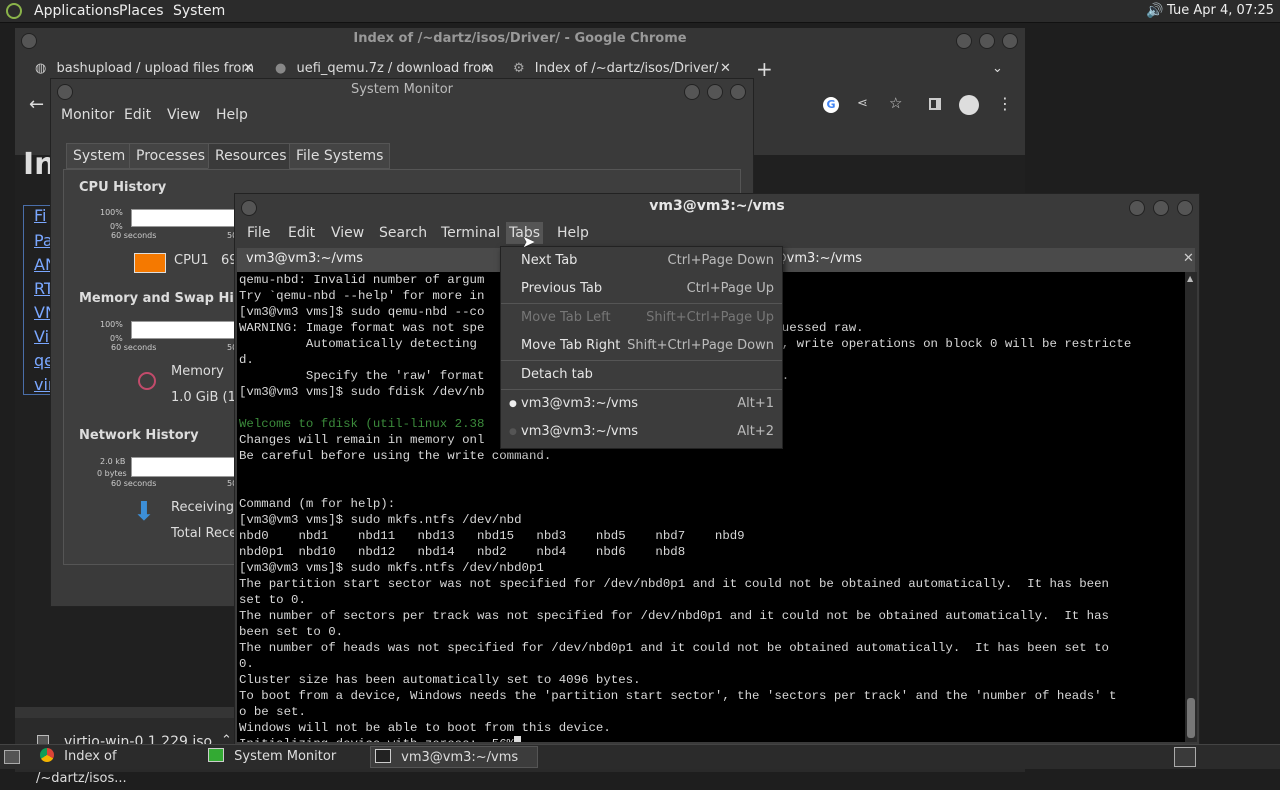 The height and width of the screenshot is (790, 1280). I want to click on system-menu: System, so click(199, 11).